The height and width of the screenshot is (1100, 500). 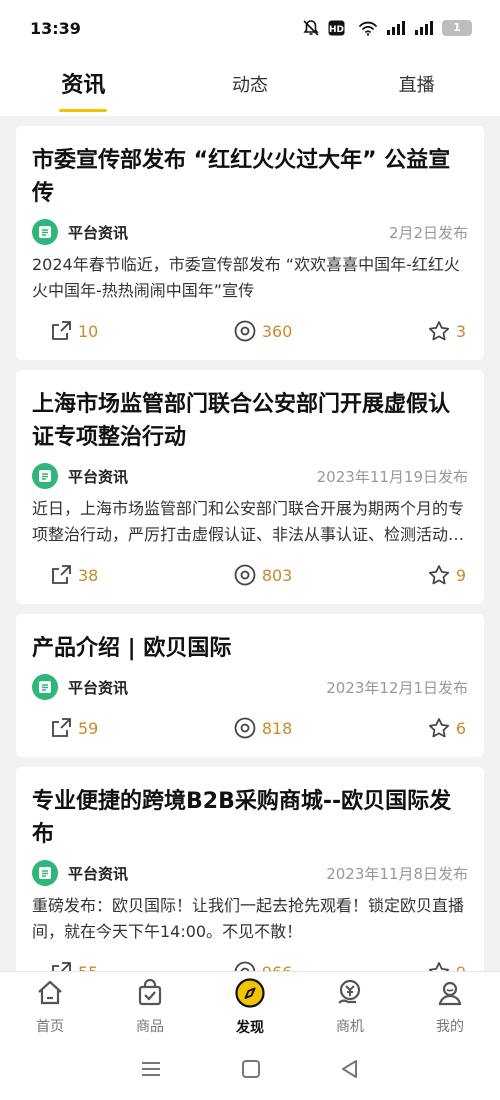 What do you see at coordinates (88, 575) in the screenshot?
I see `share-count: 38` at bounding box center [88, 575].